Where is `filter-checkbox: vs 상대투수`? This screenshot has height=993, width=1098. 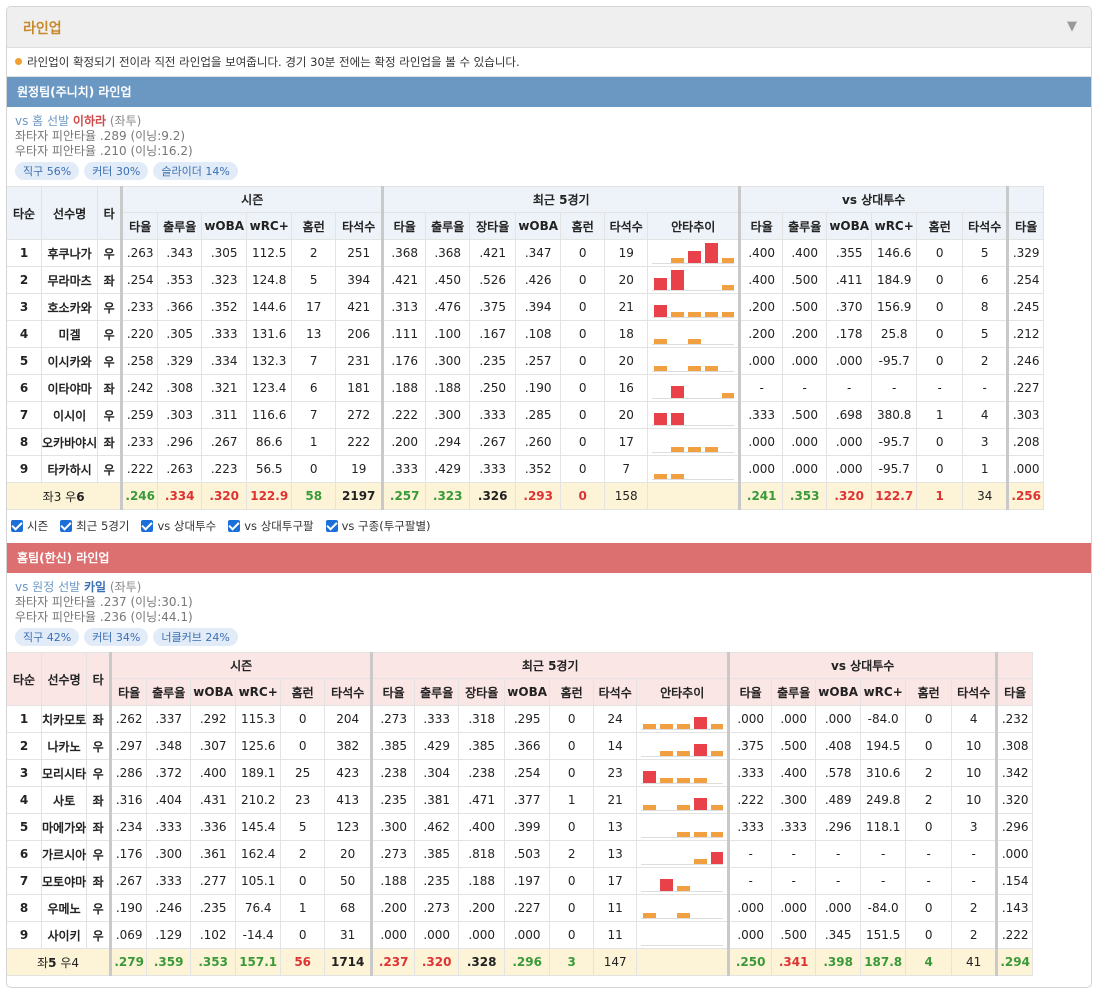 filter-checkbox: vs 상대투수 is located at coordinates (178, 526).